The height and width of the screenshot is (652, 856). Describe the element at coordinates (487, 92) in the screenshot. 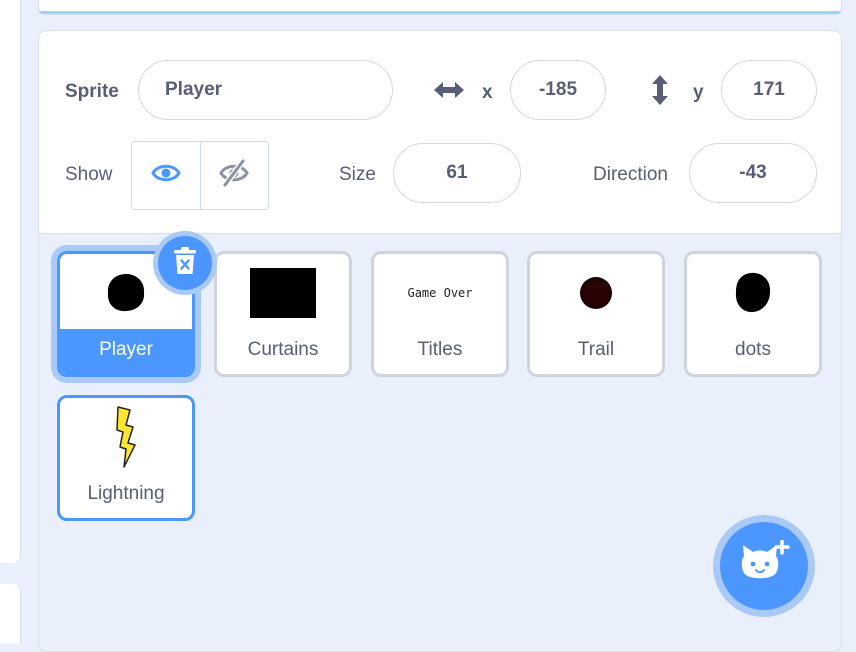

I see `x-label: x` at that location.